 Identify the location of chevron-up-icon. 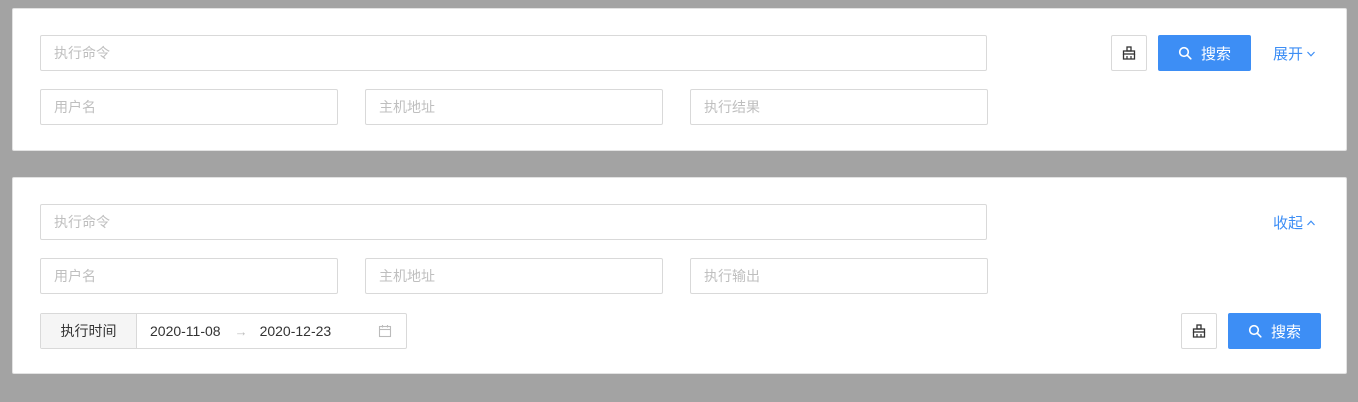
(1311, 222).